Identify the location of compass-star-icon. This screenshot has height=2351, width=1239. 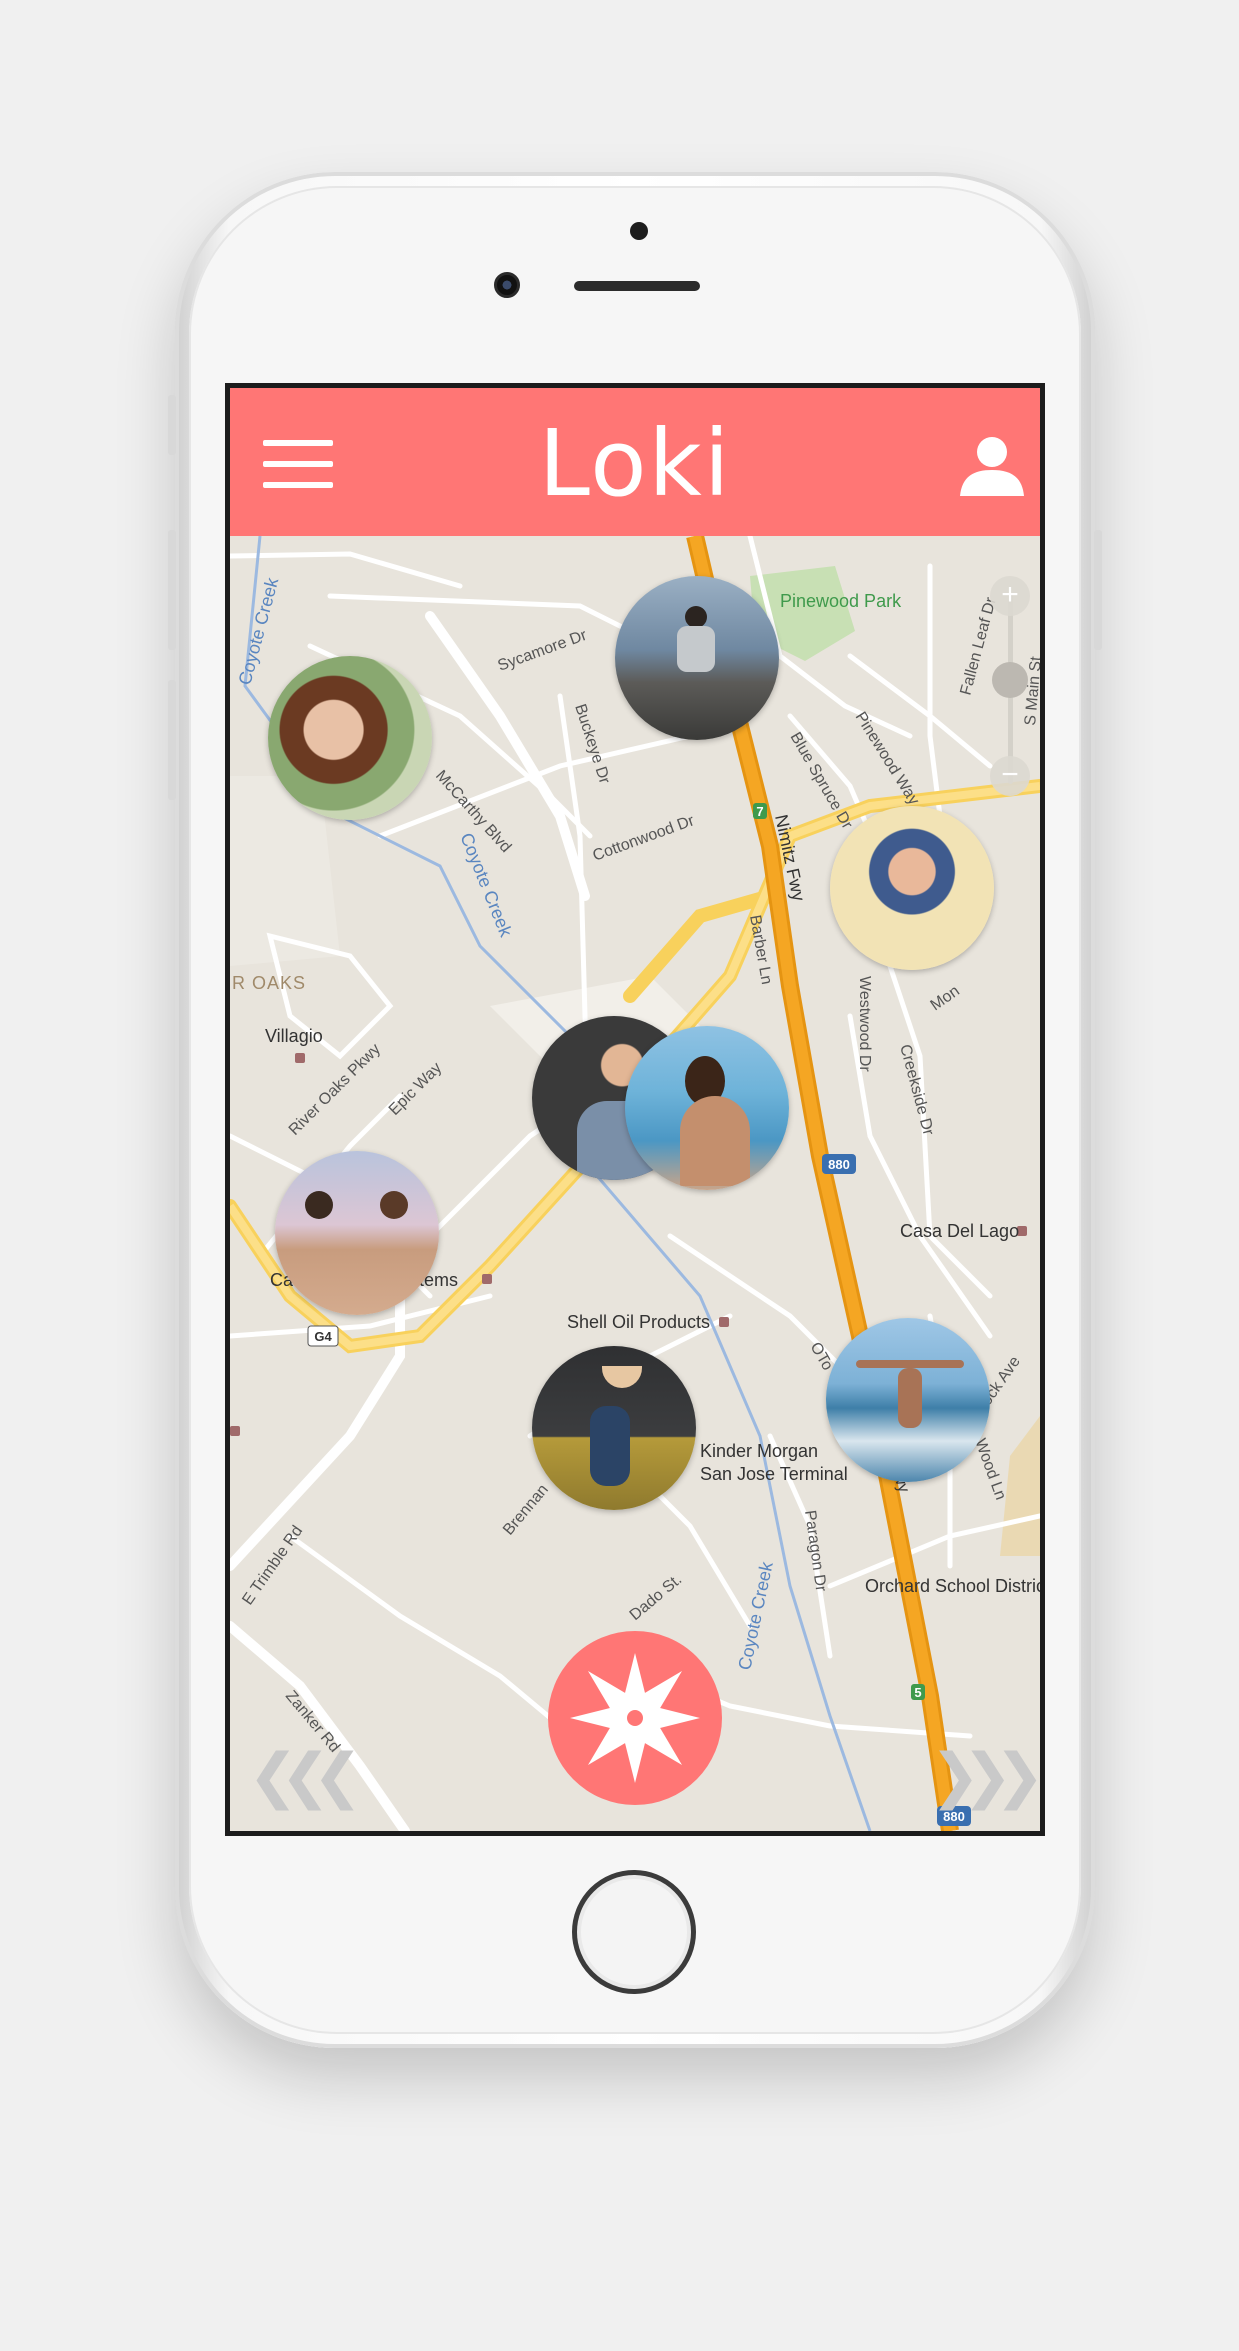
(635, 1718).